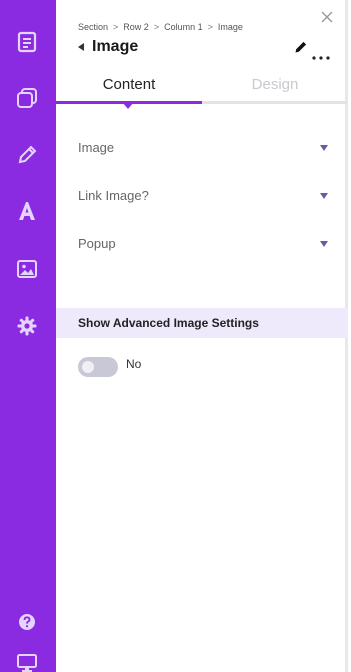  I want to click on breadcrumb-item-row: Row 2, so click(136, 27).